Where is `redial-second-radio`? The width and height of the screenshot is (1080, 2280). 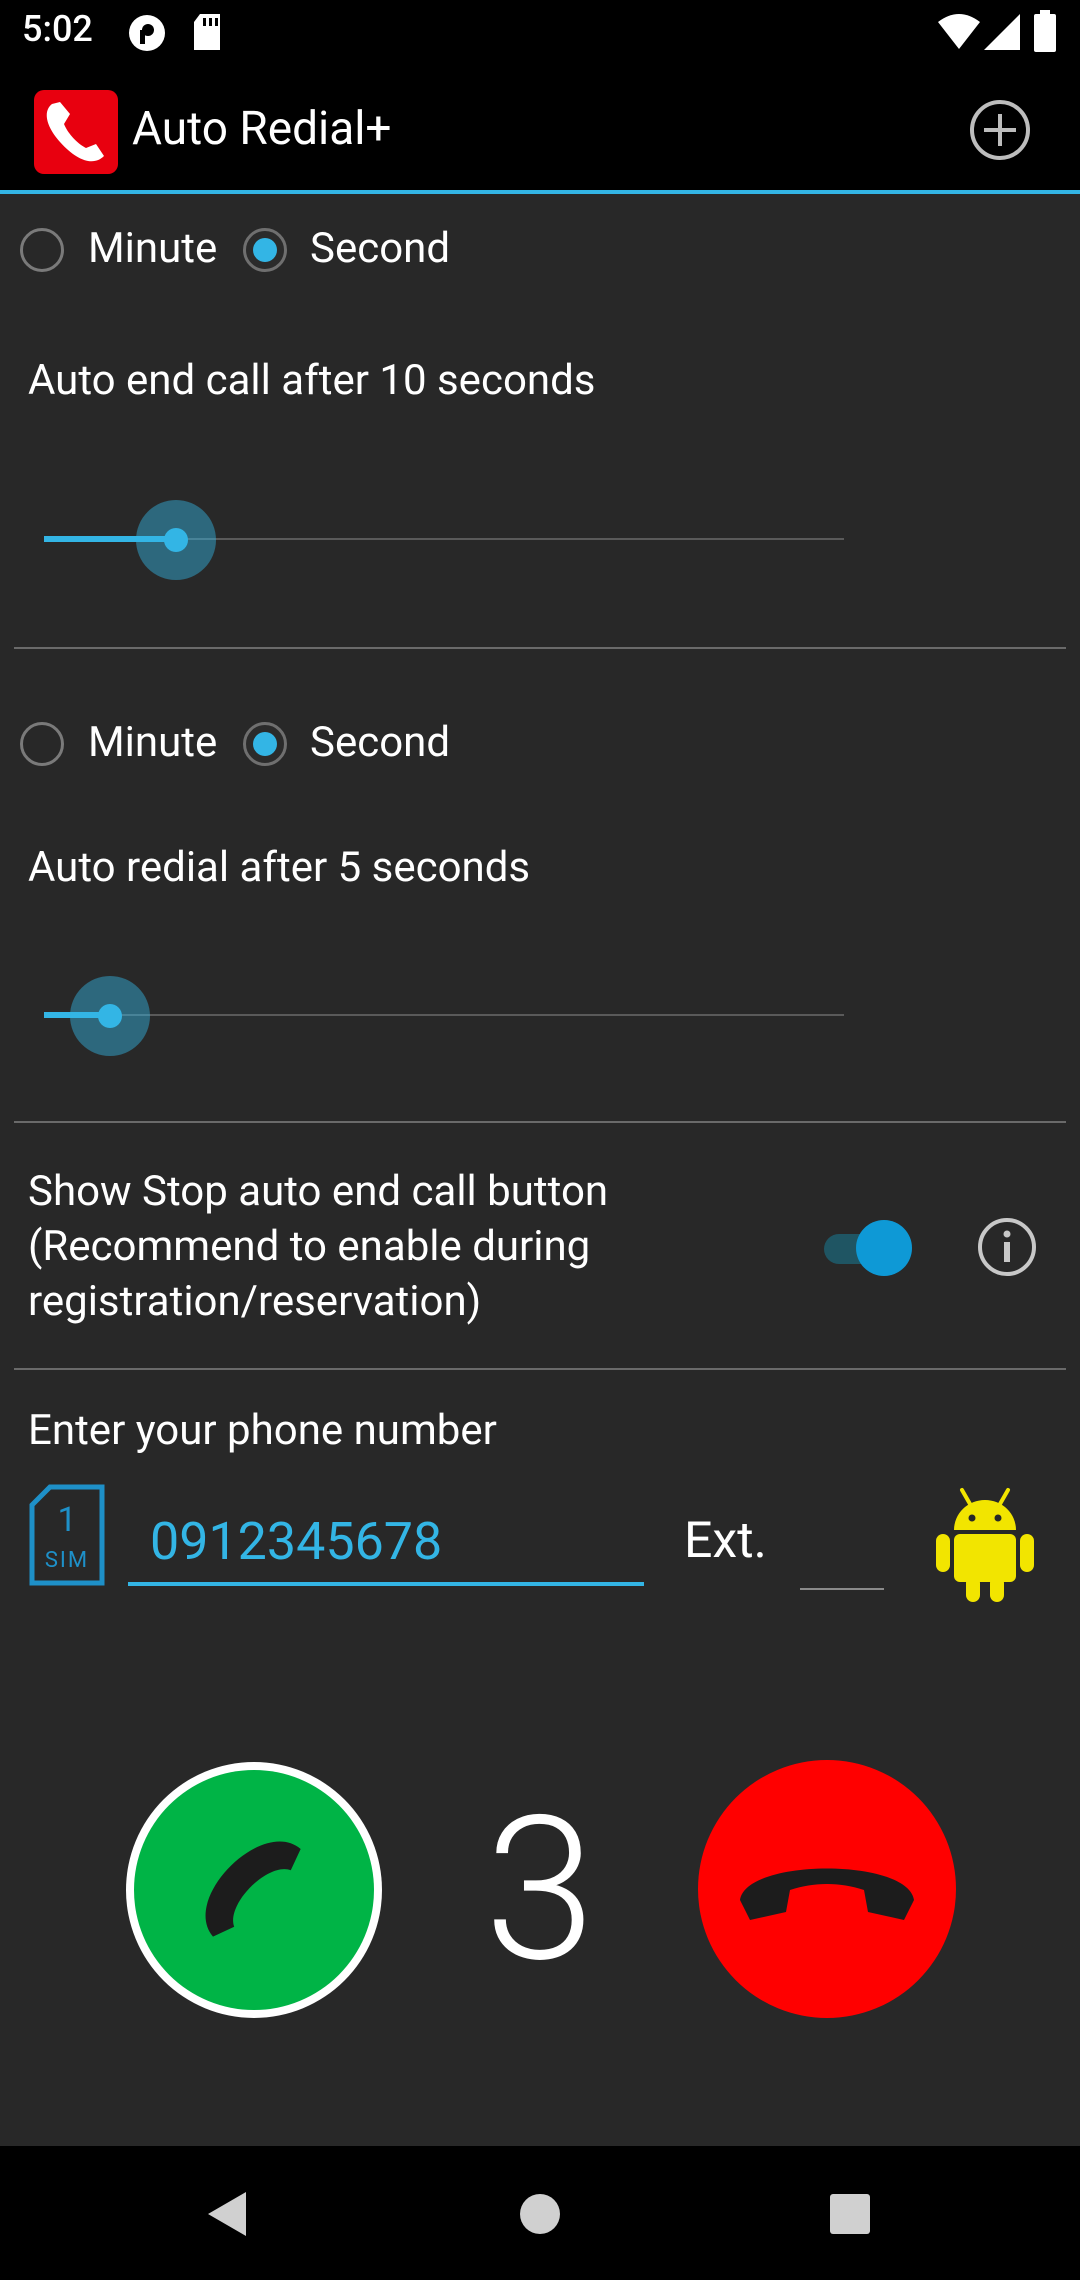 redial-second-radio is located at coordinates (265, 744).